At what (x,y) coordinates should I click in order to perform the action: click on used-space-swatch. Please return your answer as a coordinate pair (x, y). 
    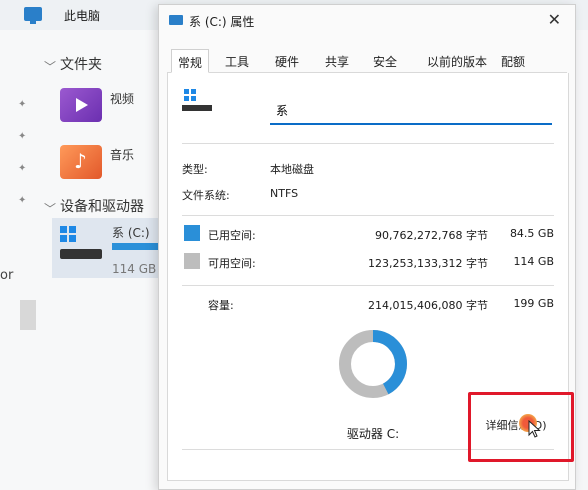
    Looking at the image, I should click on (192, 233).